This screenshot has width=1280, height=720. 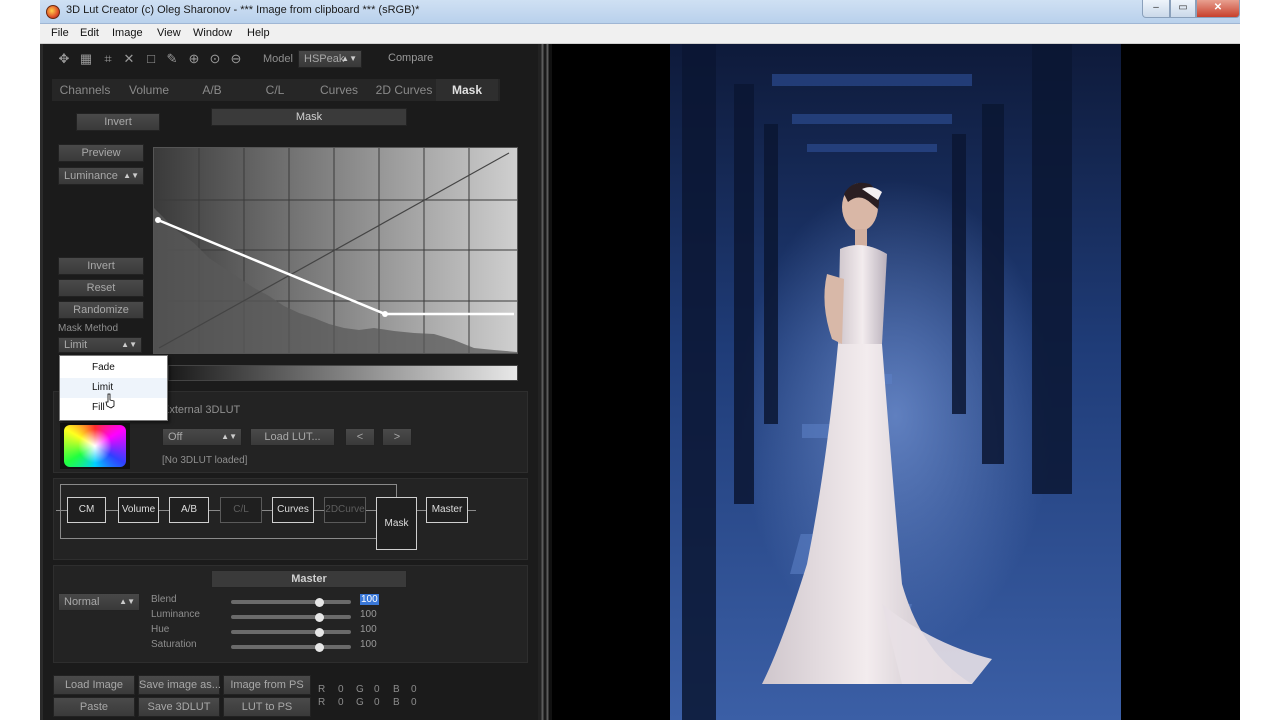 I want to click on app-logo-icon, so click(x=53, y=12).